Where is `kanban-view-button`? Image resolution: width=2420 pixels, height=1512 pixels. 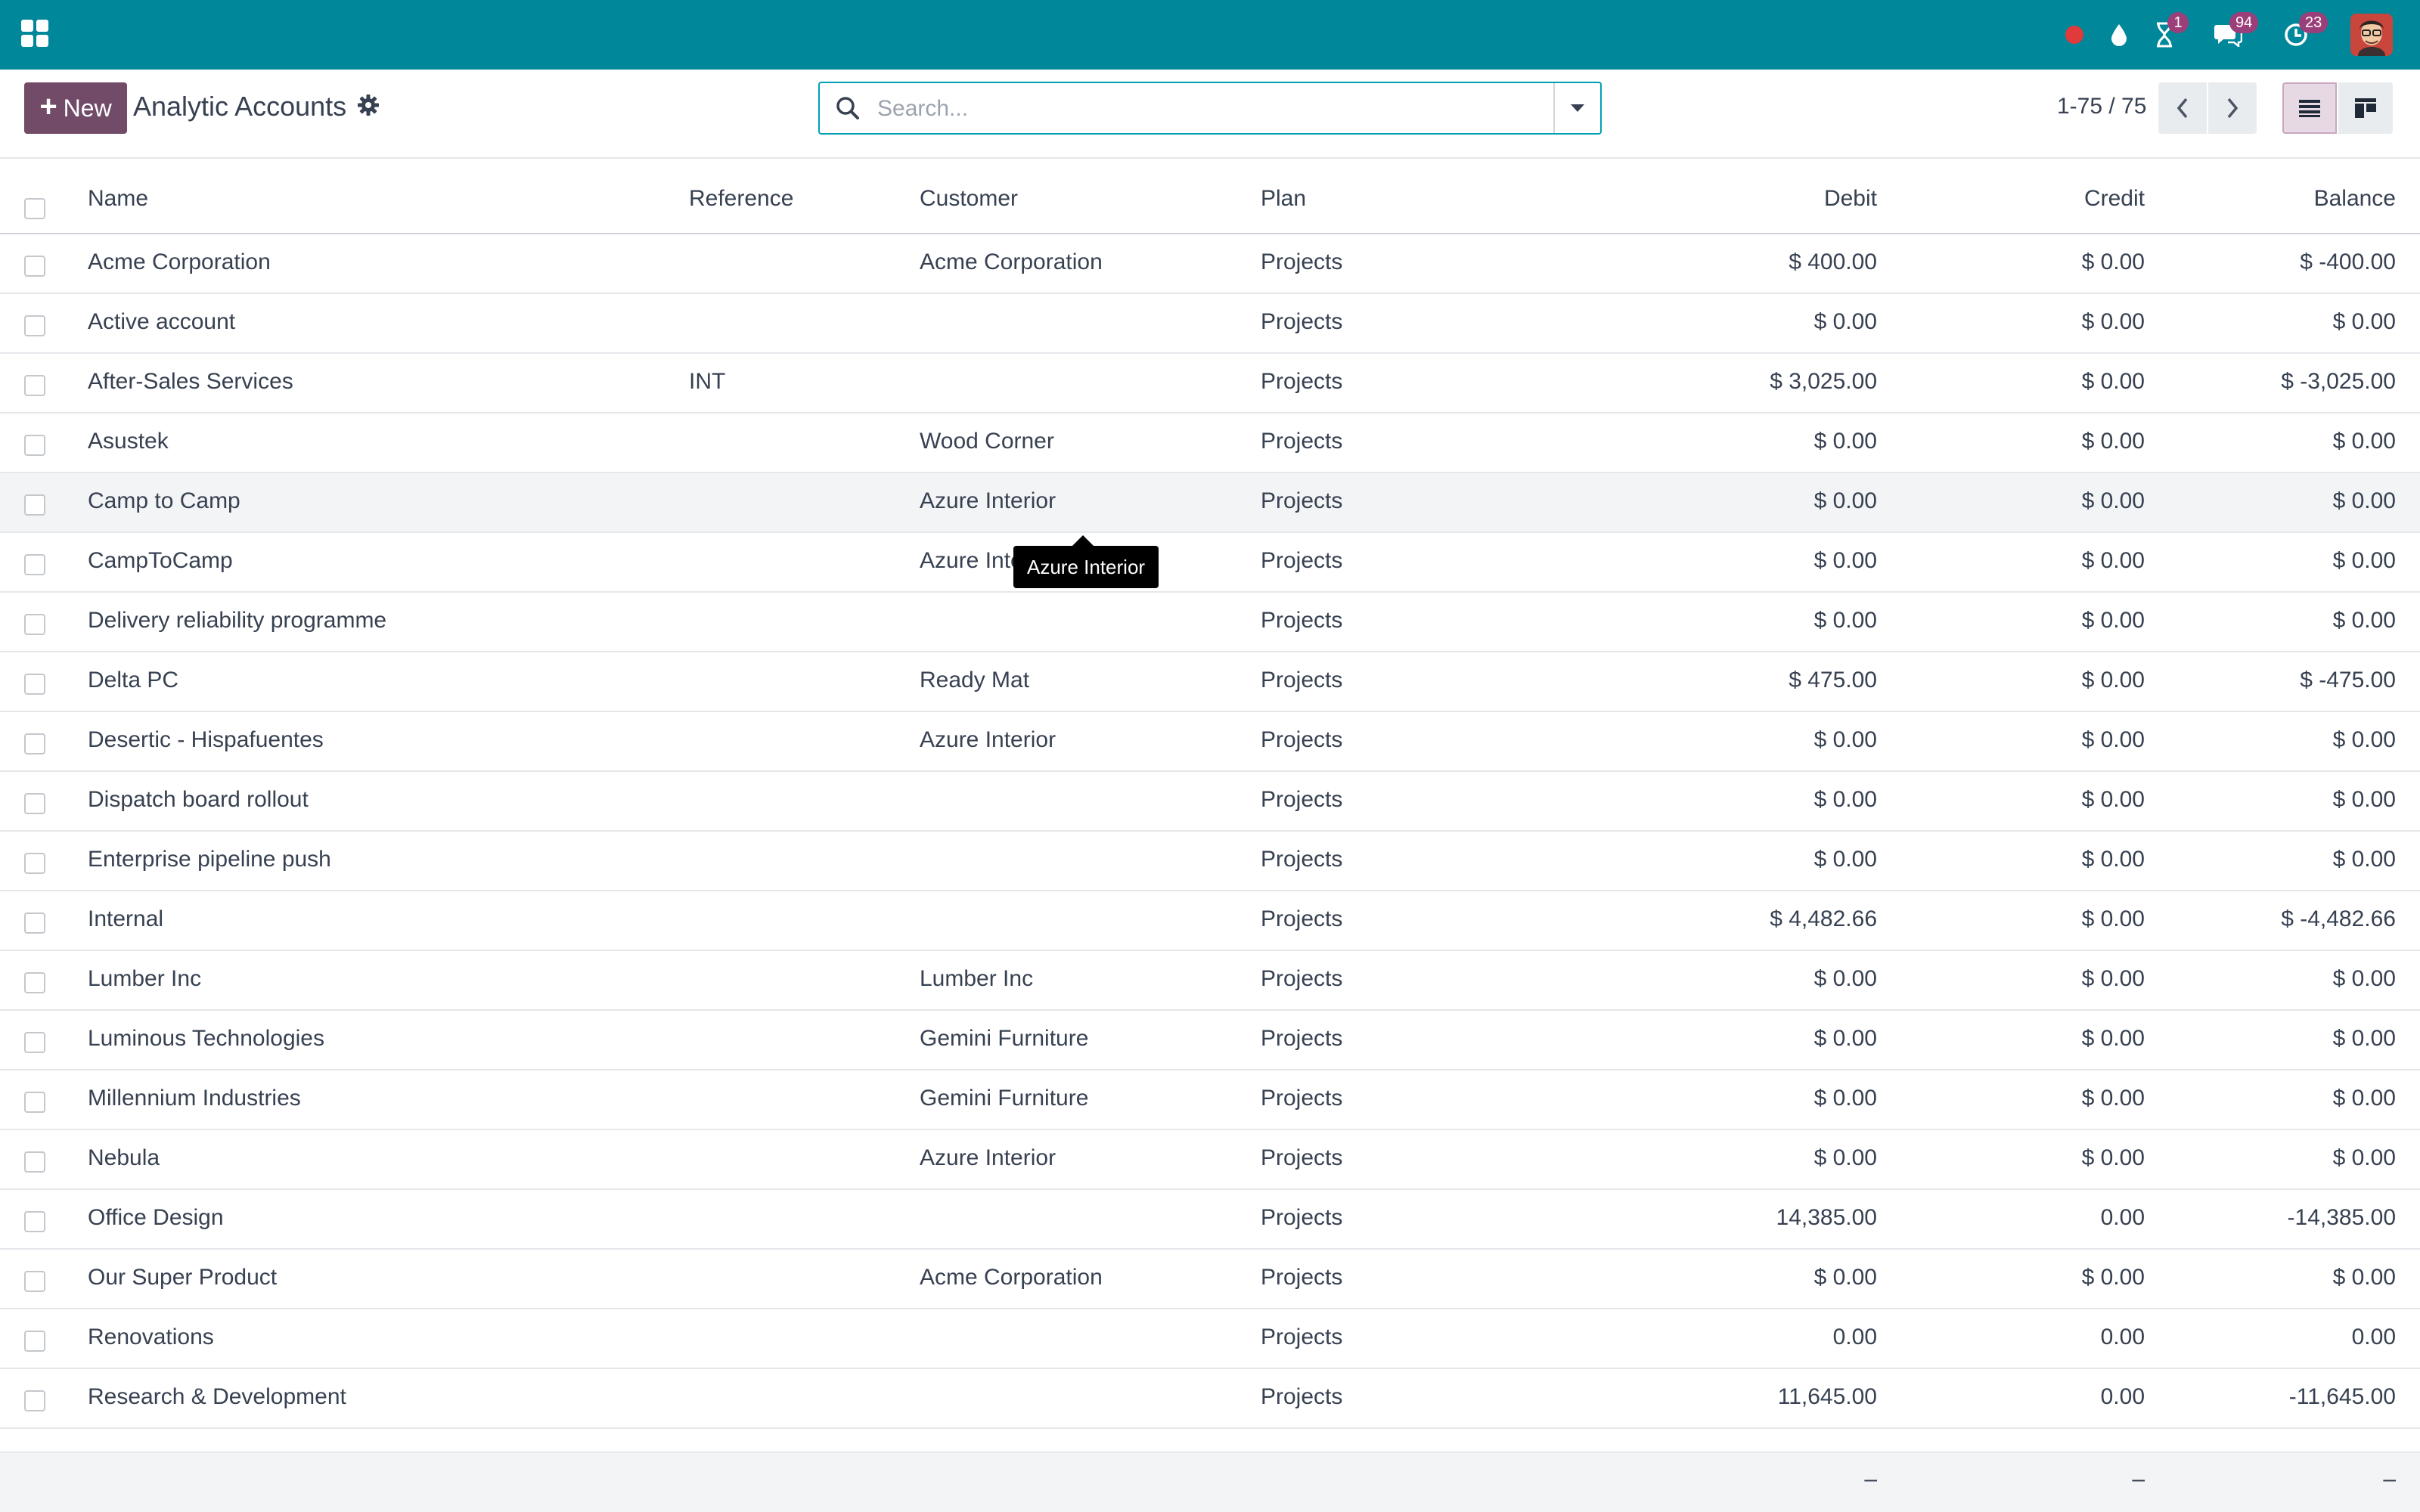
kanban-view-button is located at coordinates (2365, 108).